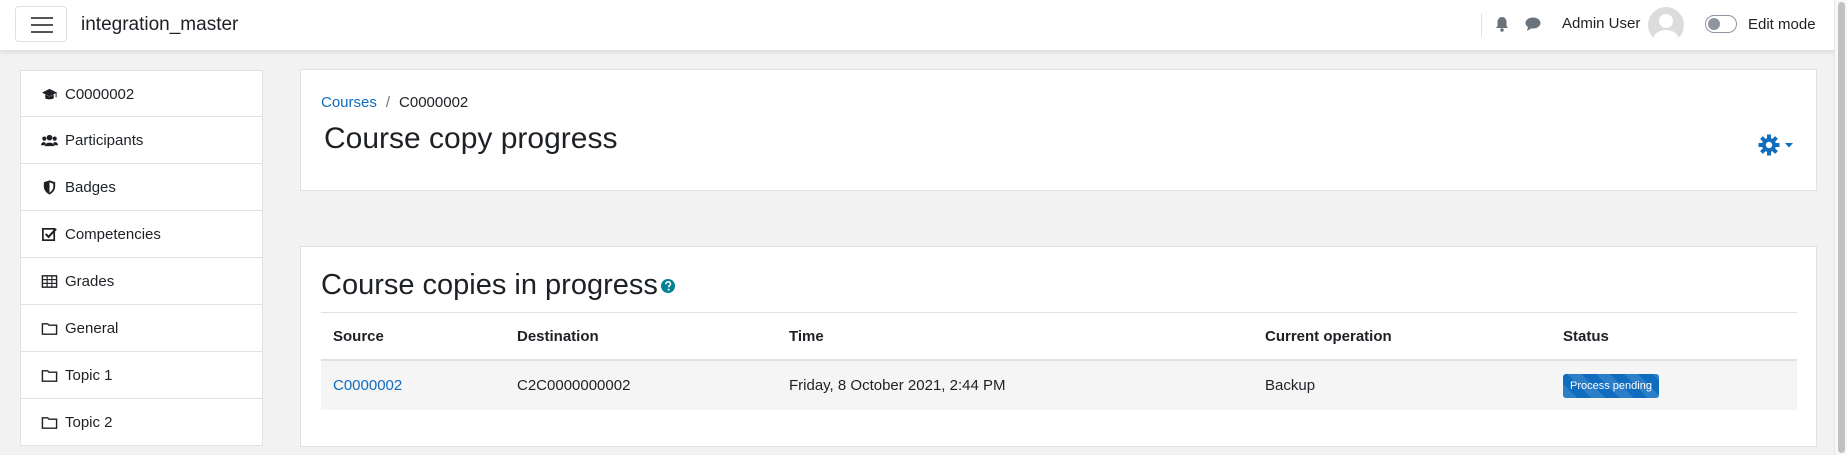  What do you see at coordinates (489, 285) in the screenshot?
I see `section-title-text: Course copies in progress` at bounding box center [489, 285].